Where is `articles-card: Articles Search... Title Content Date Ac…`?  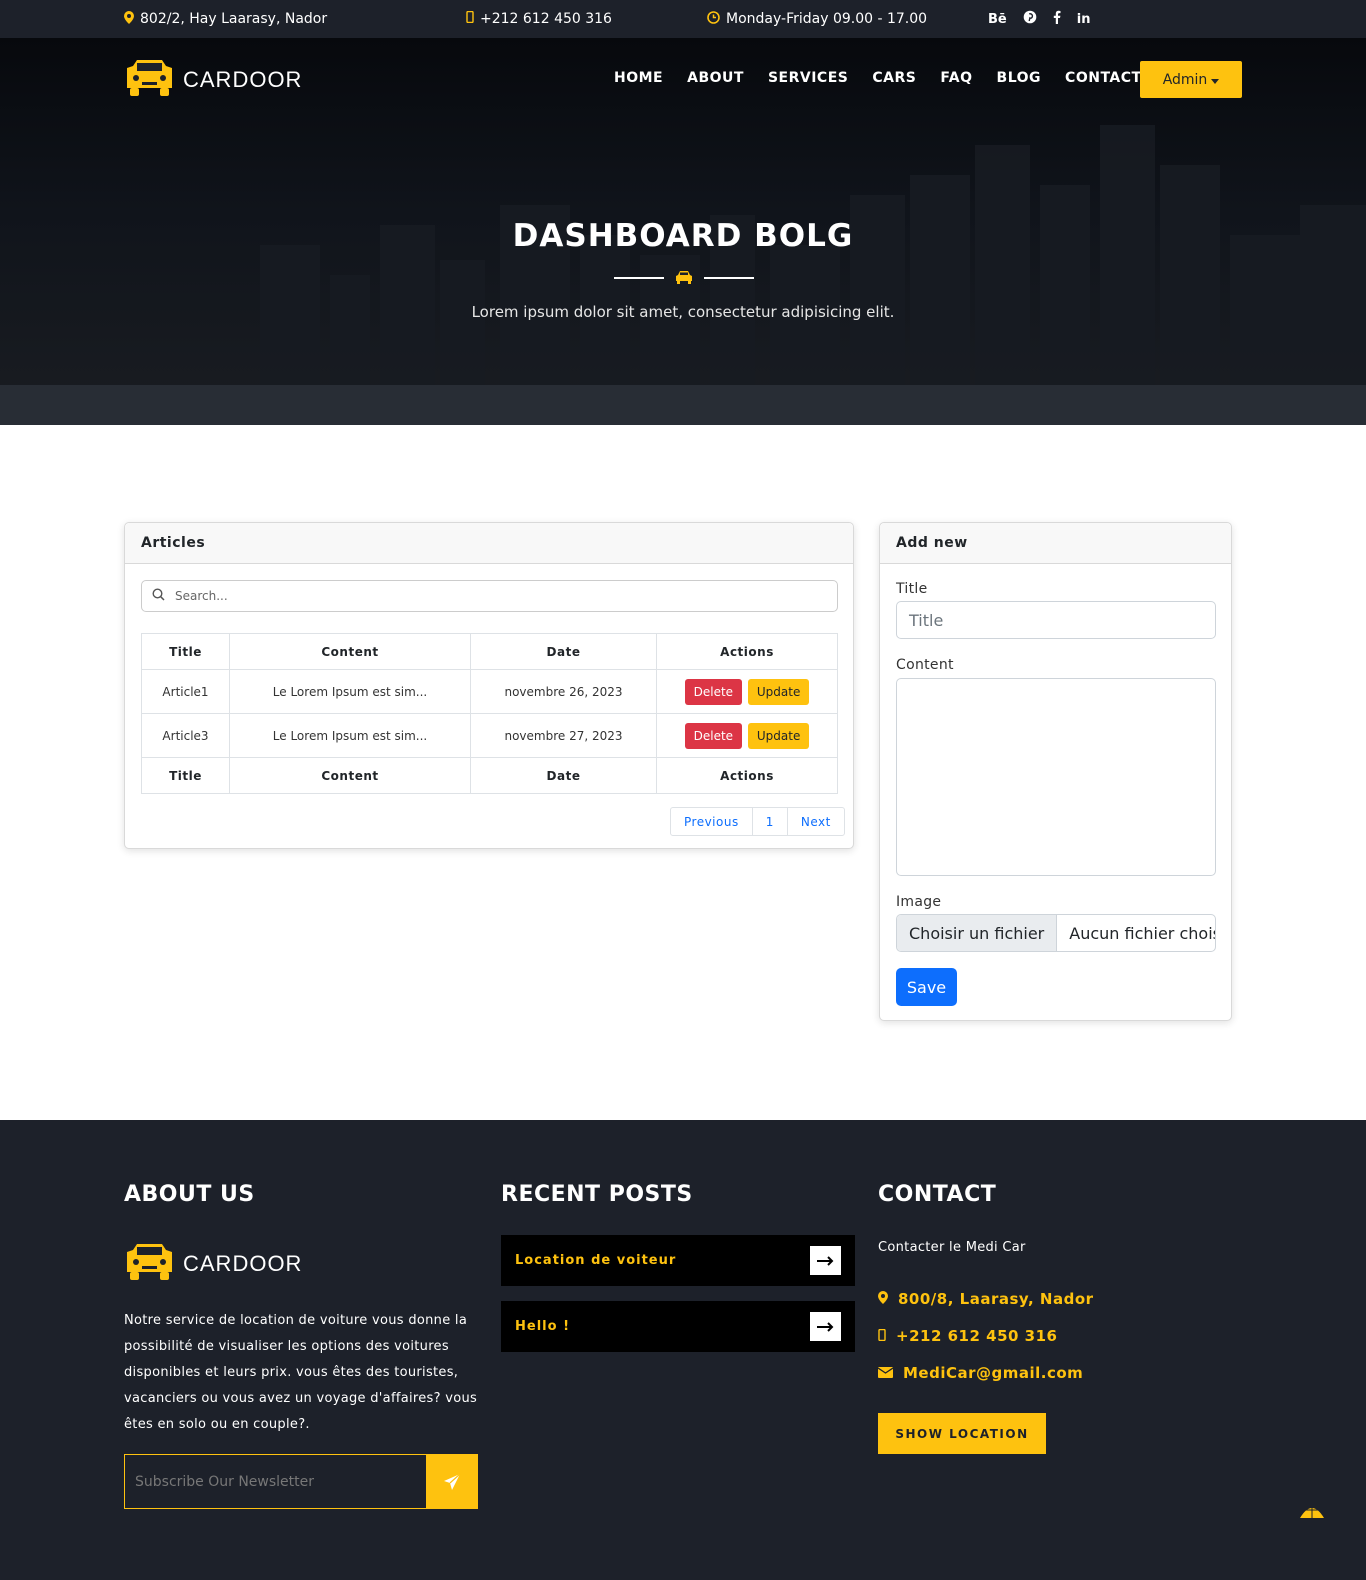
articles-card: Articles Search... Title Content Date Ac… is located at coordinates (489, 685).